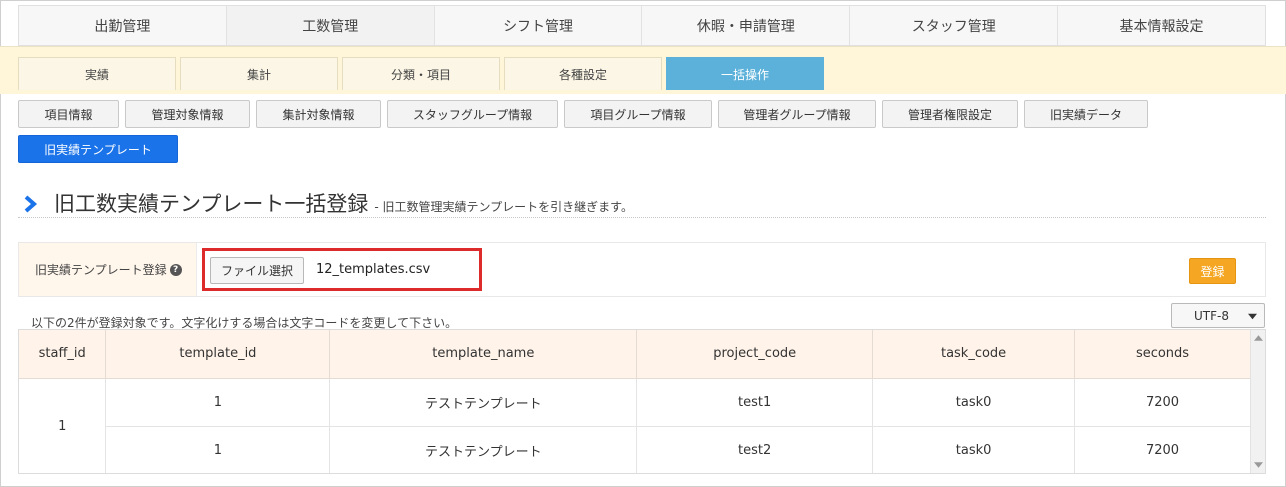 The image size is (1286, 487). Describe the element at coordinates (211, 204) in the screenshot. I see `page-title: 旧工数実績テンプレート一括登録` at that location.